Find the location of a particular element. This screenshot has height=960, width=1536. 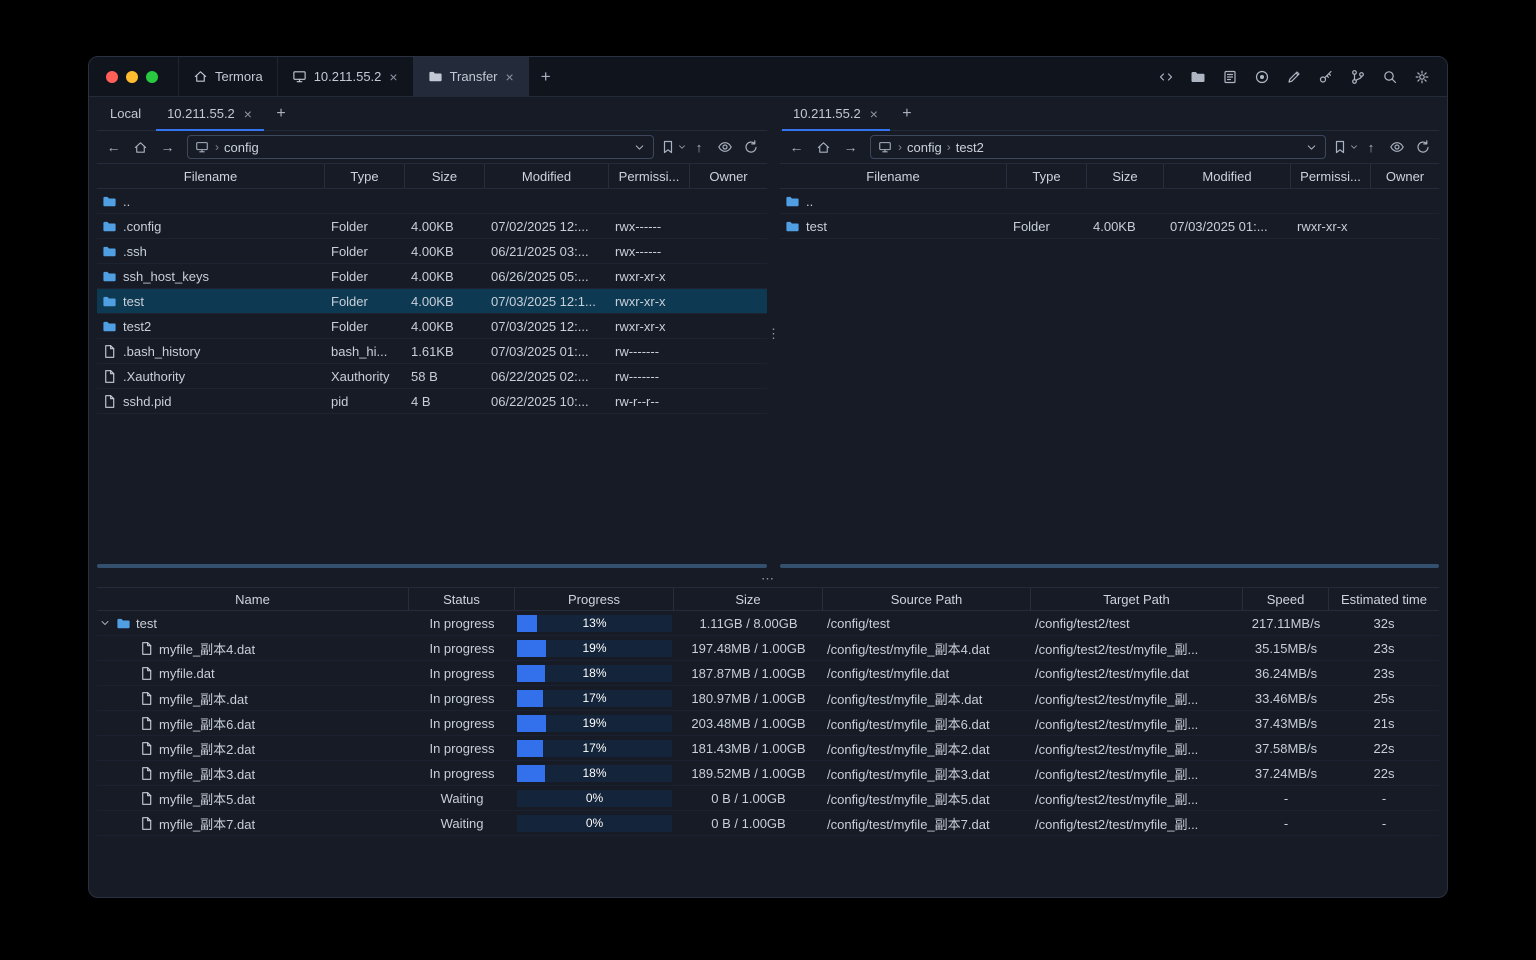

horizontal-splitter: ⋯ is located at coordinates (768, 579).